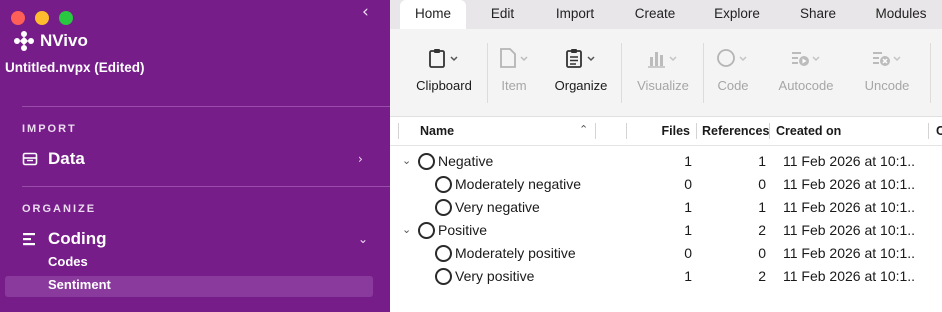  Describe the element at coordinates (514, 70) in the screenshot. I see `item-button: Item` at that location.